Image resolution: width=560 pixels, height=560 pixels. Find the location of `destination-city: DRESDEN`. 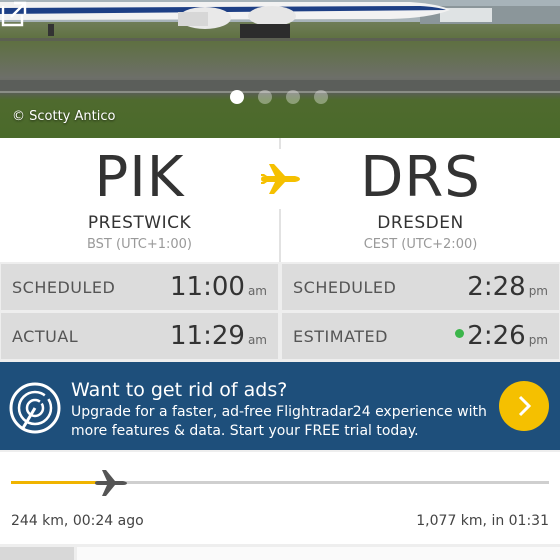

destination-city: DRESDEN is located at coordinates (420, 223).